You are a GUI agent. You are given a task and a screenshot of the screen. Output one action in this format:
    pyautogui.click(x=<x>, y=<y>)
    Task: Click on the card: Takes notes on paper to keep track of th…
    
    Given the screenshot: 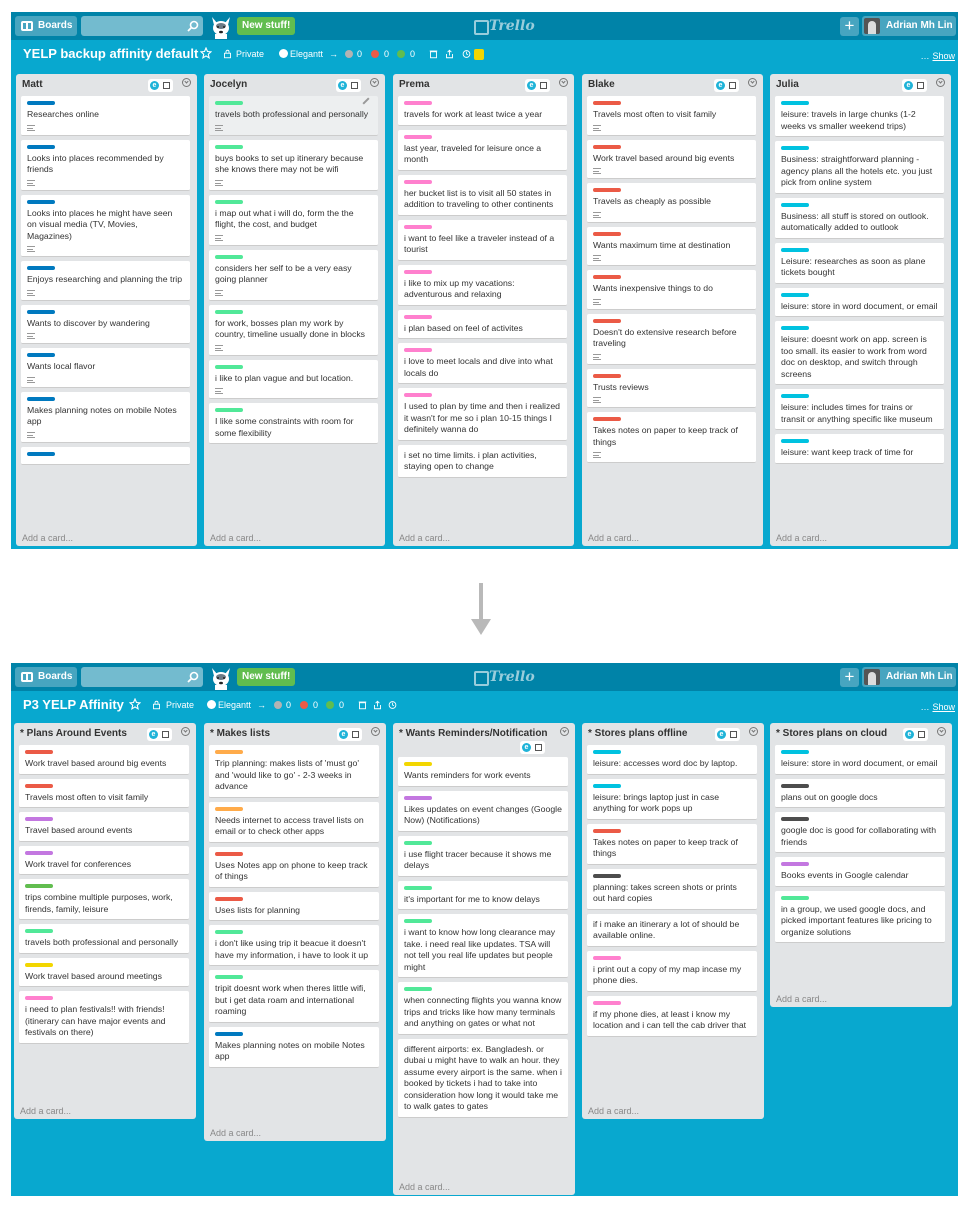 What is the action you would take?
    pyautogui.click(x=671, y=437)
    